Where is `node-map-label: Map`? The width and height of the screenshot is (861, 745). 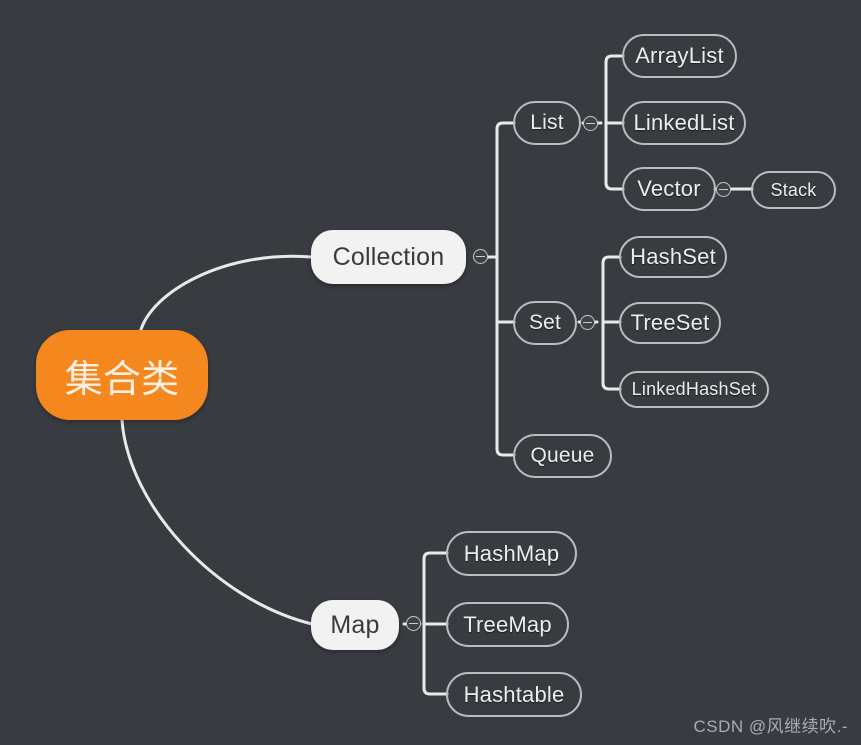
node-map-label: Map is located at coordinates (355, 624).